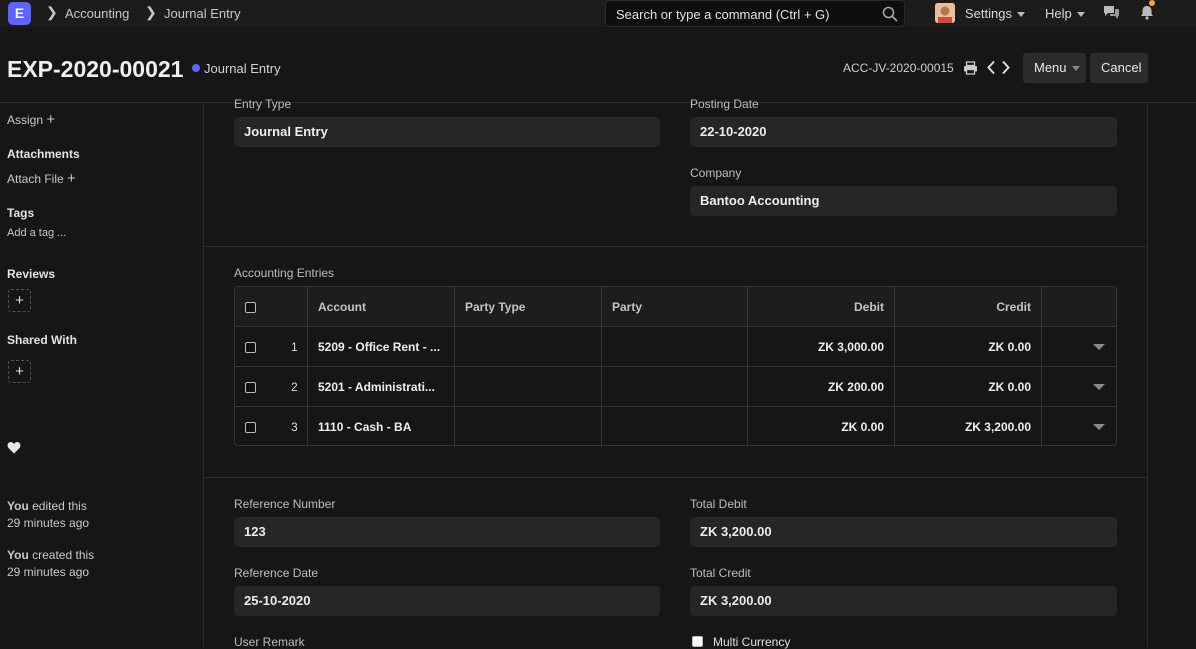  I want to click on row-select-cell: 2, so click(271, 387).